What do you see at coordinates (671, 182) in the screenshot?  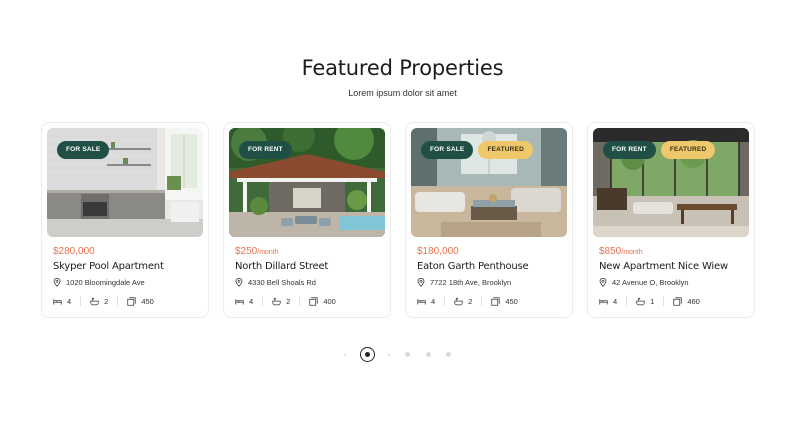 I see `property-image: FOR RENT FEATURED` at bounding box center [671, 182].